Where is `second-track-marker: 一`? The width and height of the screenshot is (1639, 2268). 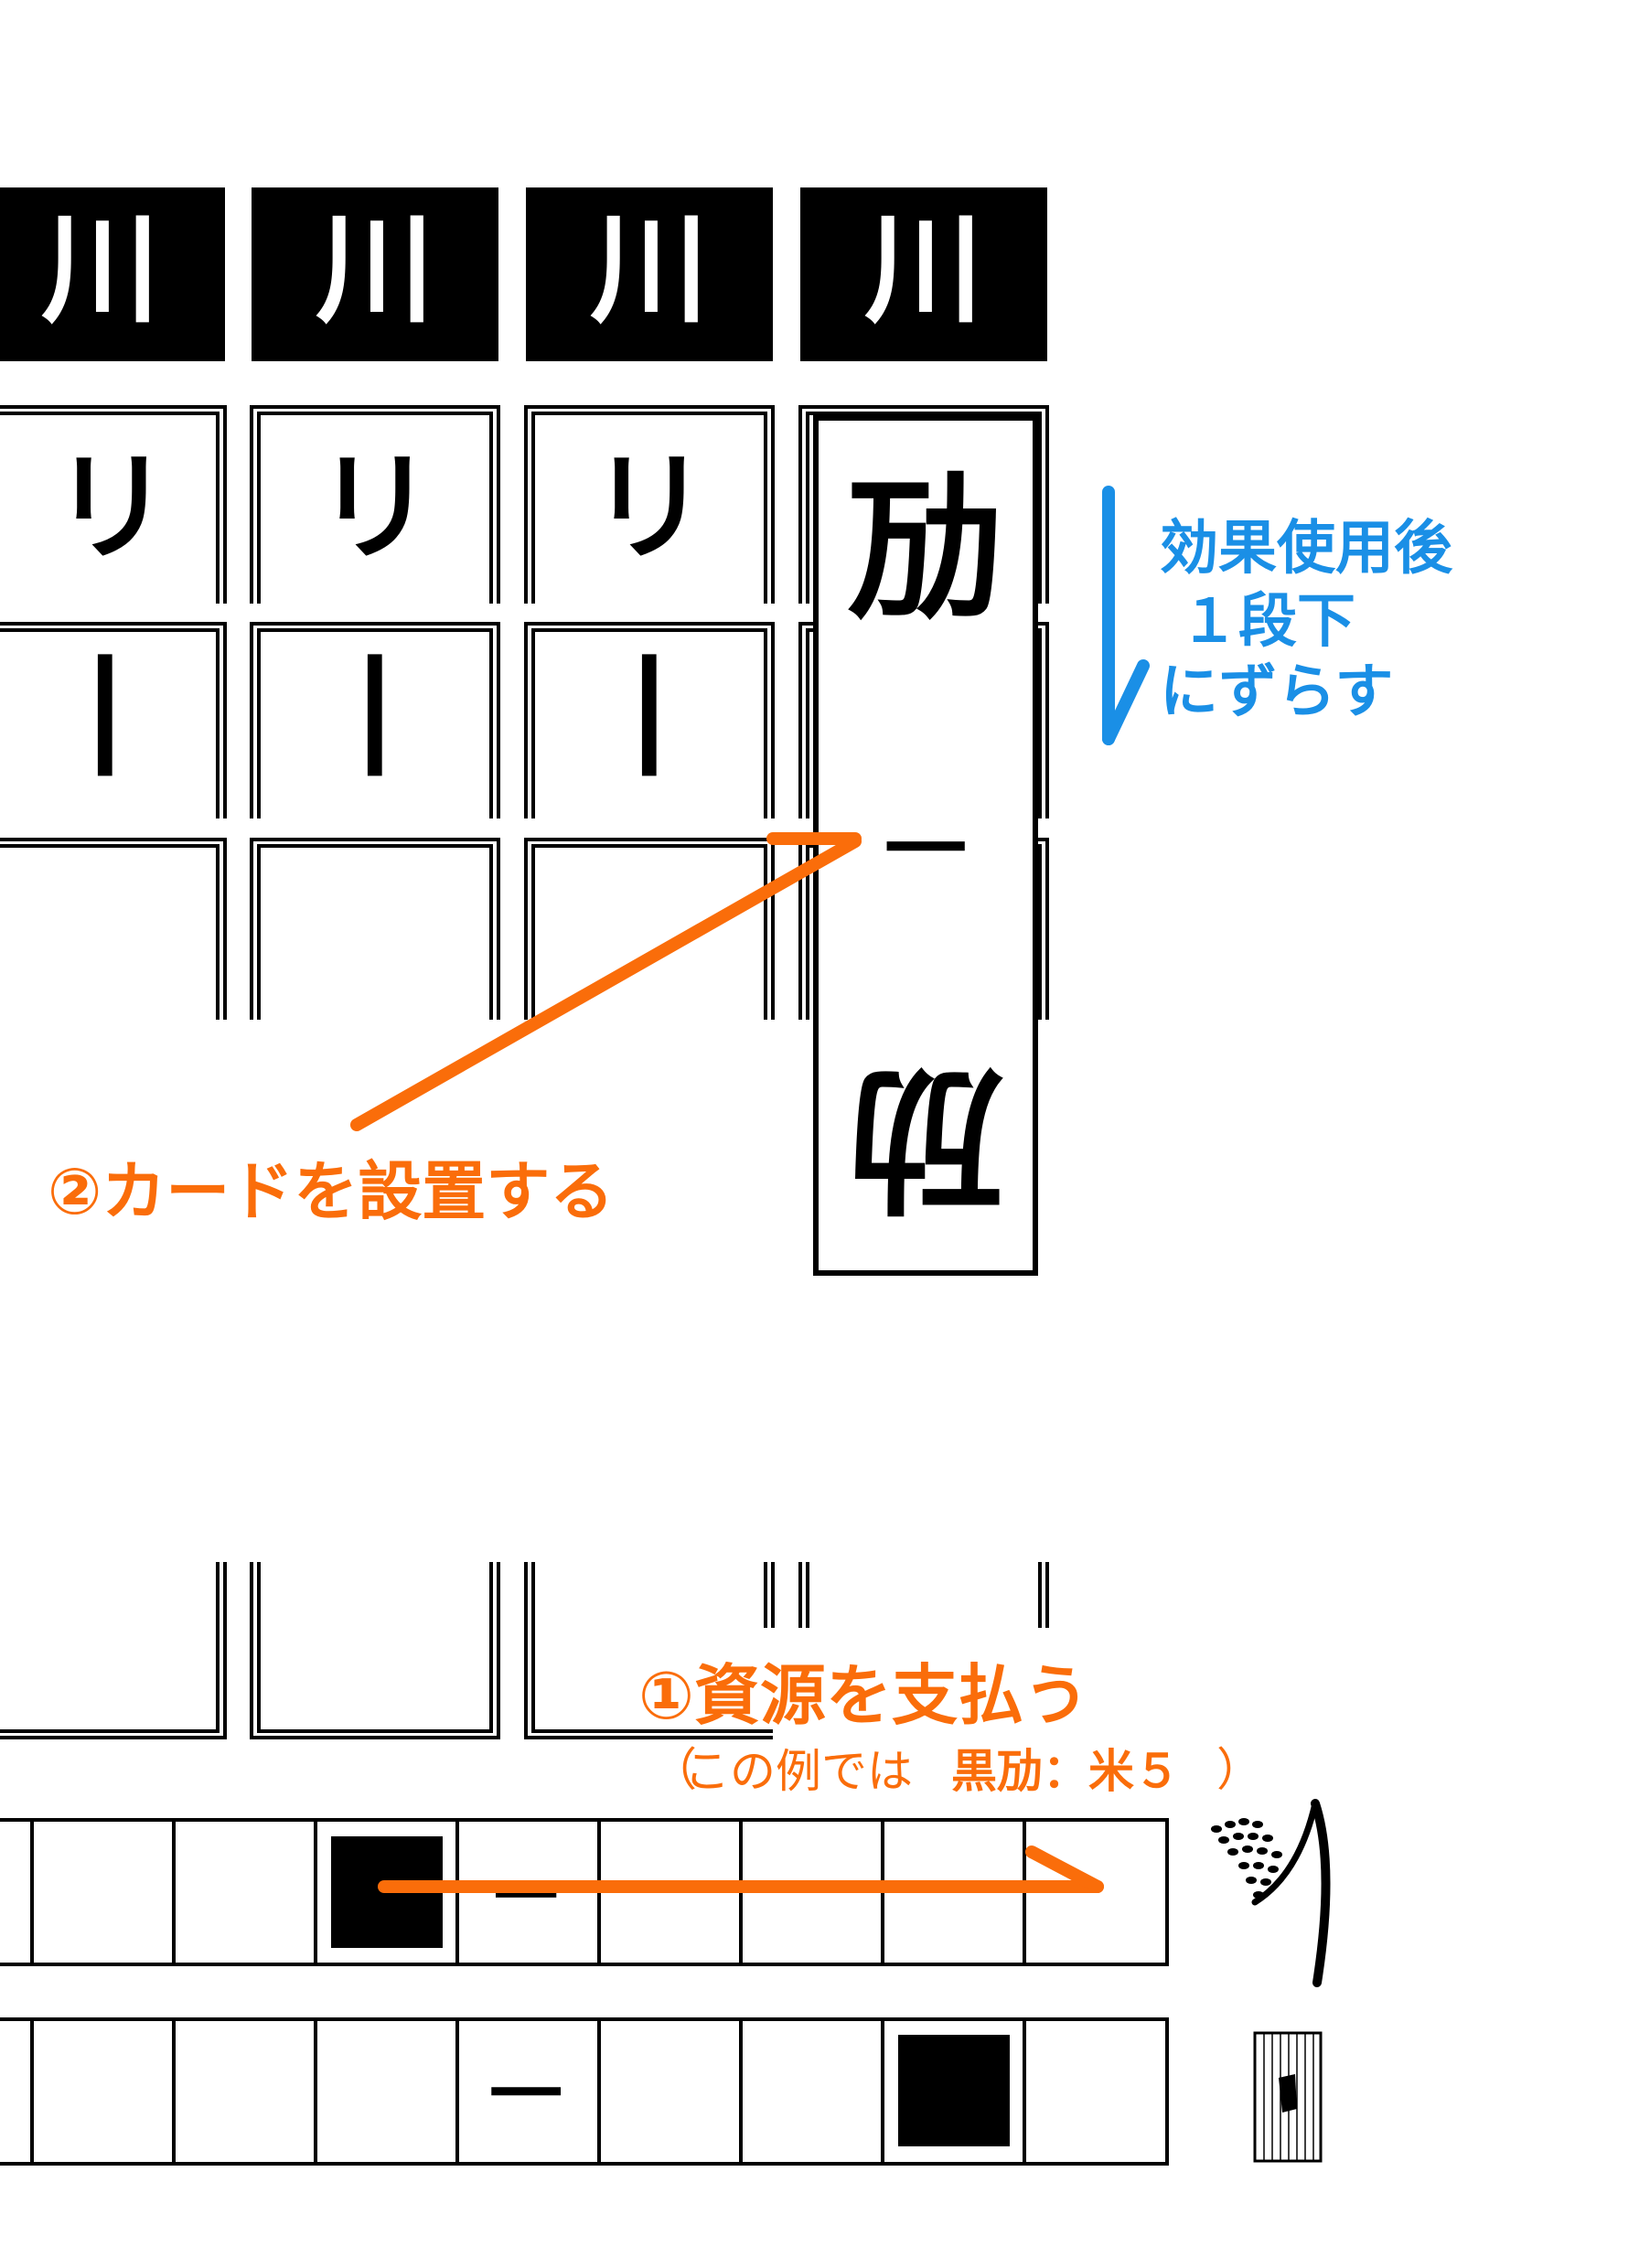
second-track-marker: 一 is located at coordinates (526, 2094).